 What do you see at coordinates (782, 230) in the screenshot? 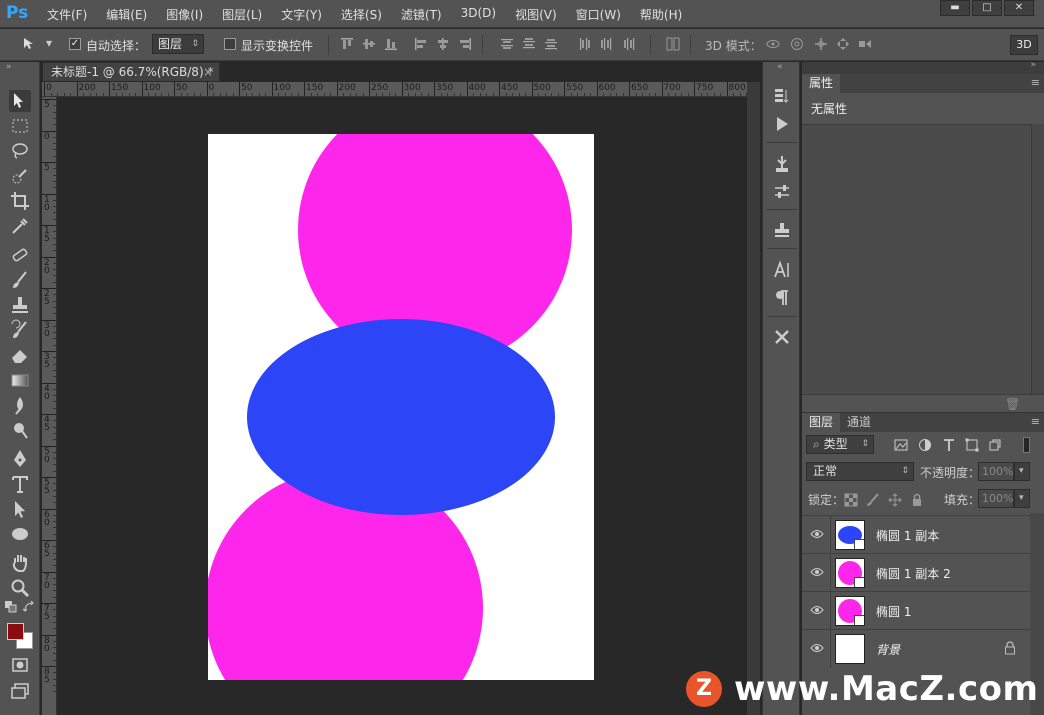
I see `clone-source-icon` at bounding box center [782, 230].